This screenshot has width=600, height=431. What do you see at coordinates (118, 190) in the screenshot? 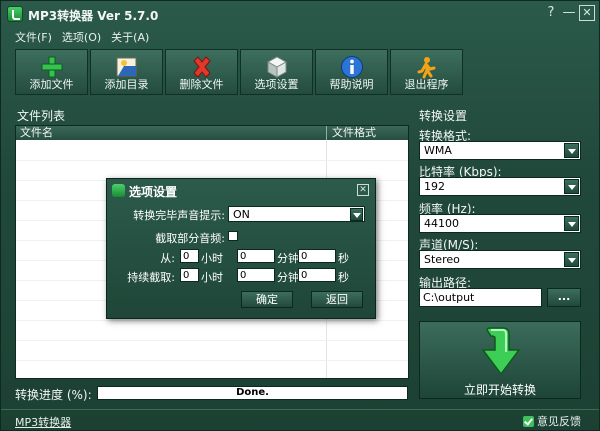
I see `dialog-logo-icon` at bounding box center [118, 190].